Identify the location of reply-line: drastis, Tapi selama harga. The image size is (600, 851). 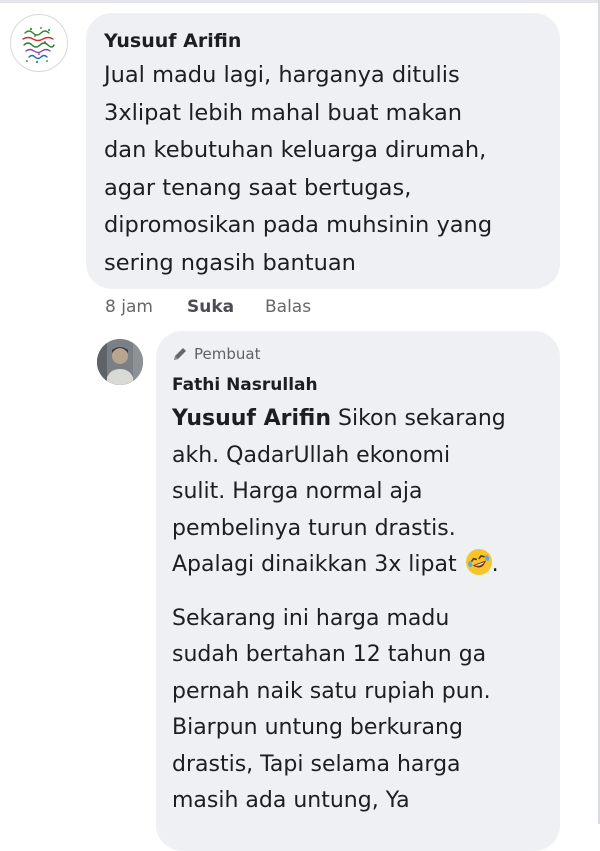
(316, 764).